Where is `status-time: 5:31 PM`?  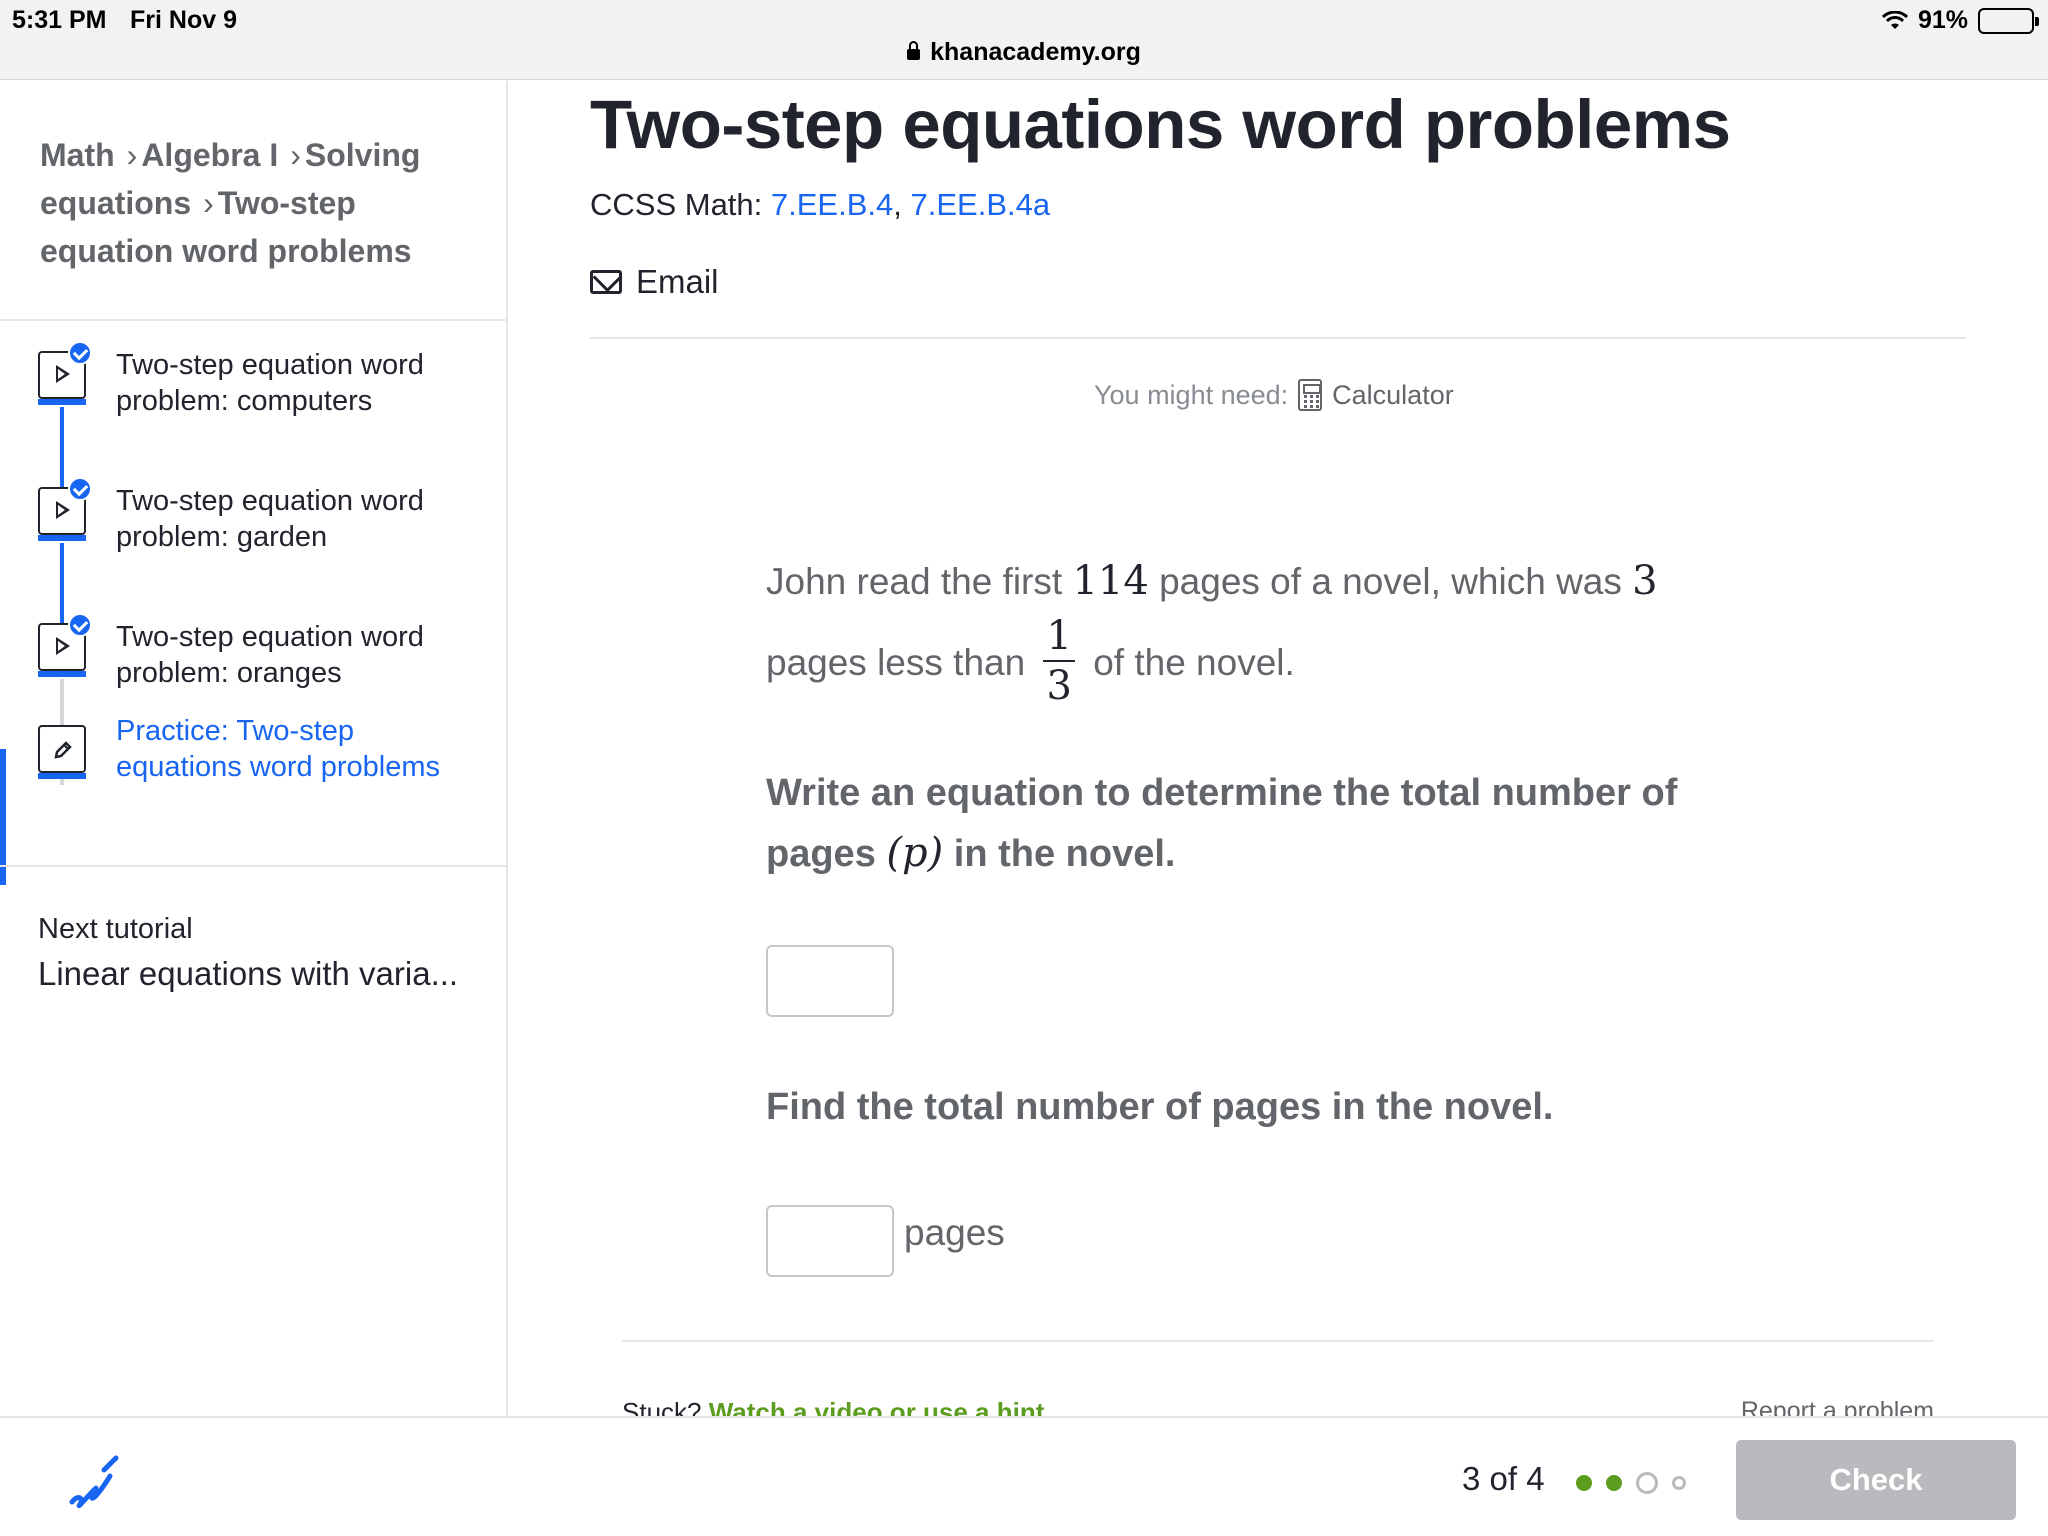
status-time: 5:31 PM is located at coordinates (59, 20).